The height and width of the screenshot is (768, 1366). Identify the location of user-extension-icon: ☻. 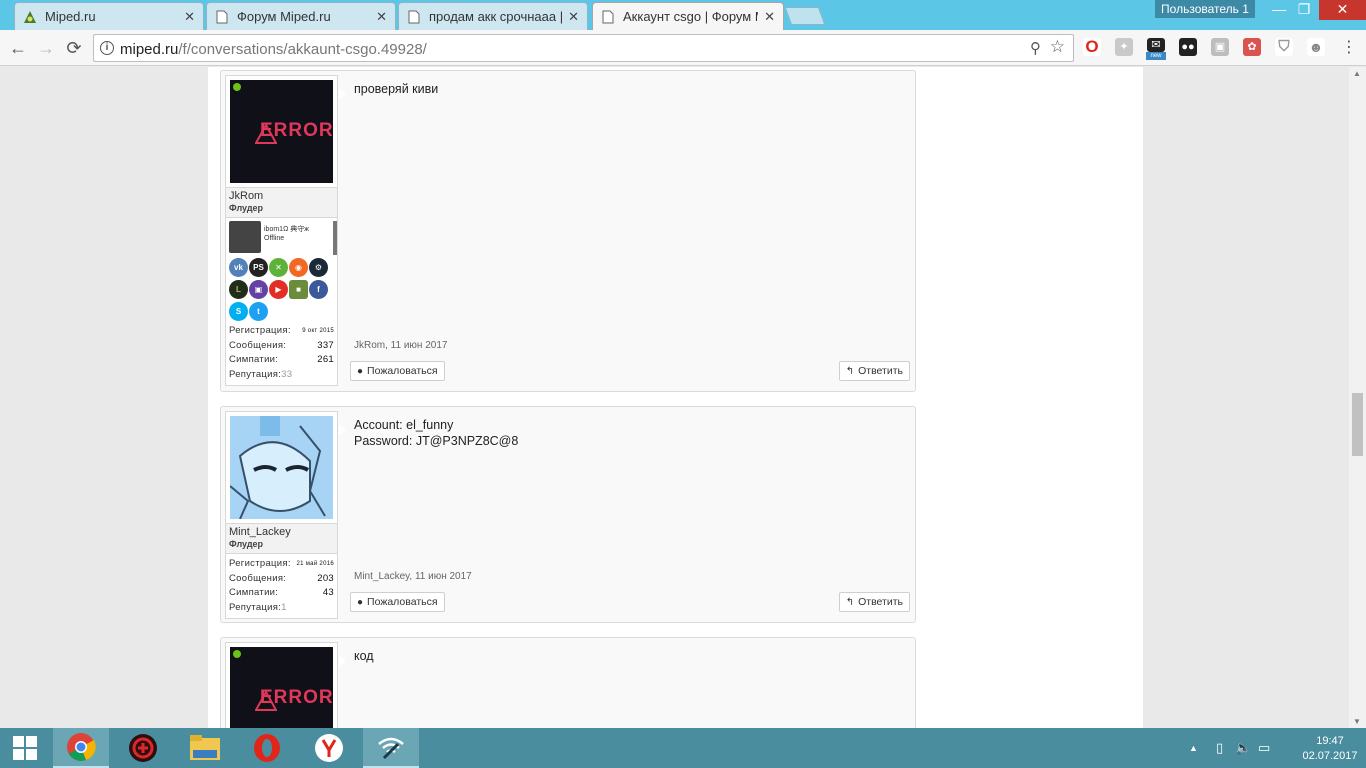
(1316, 47).